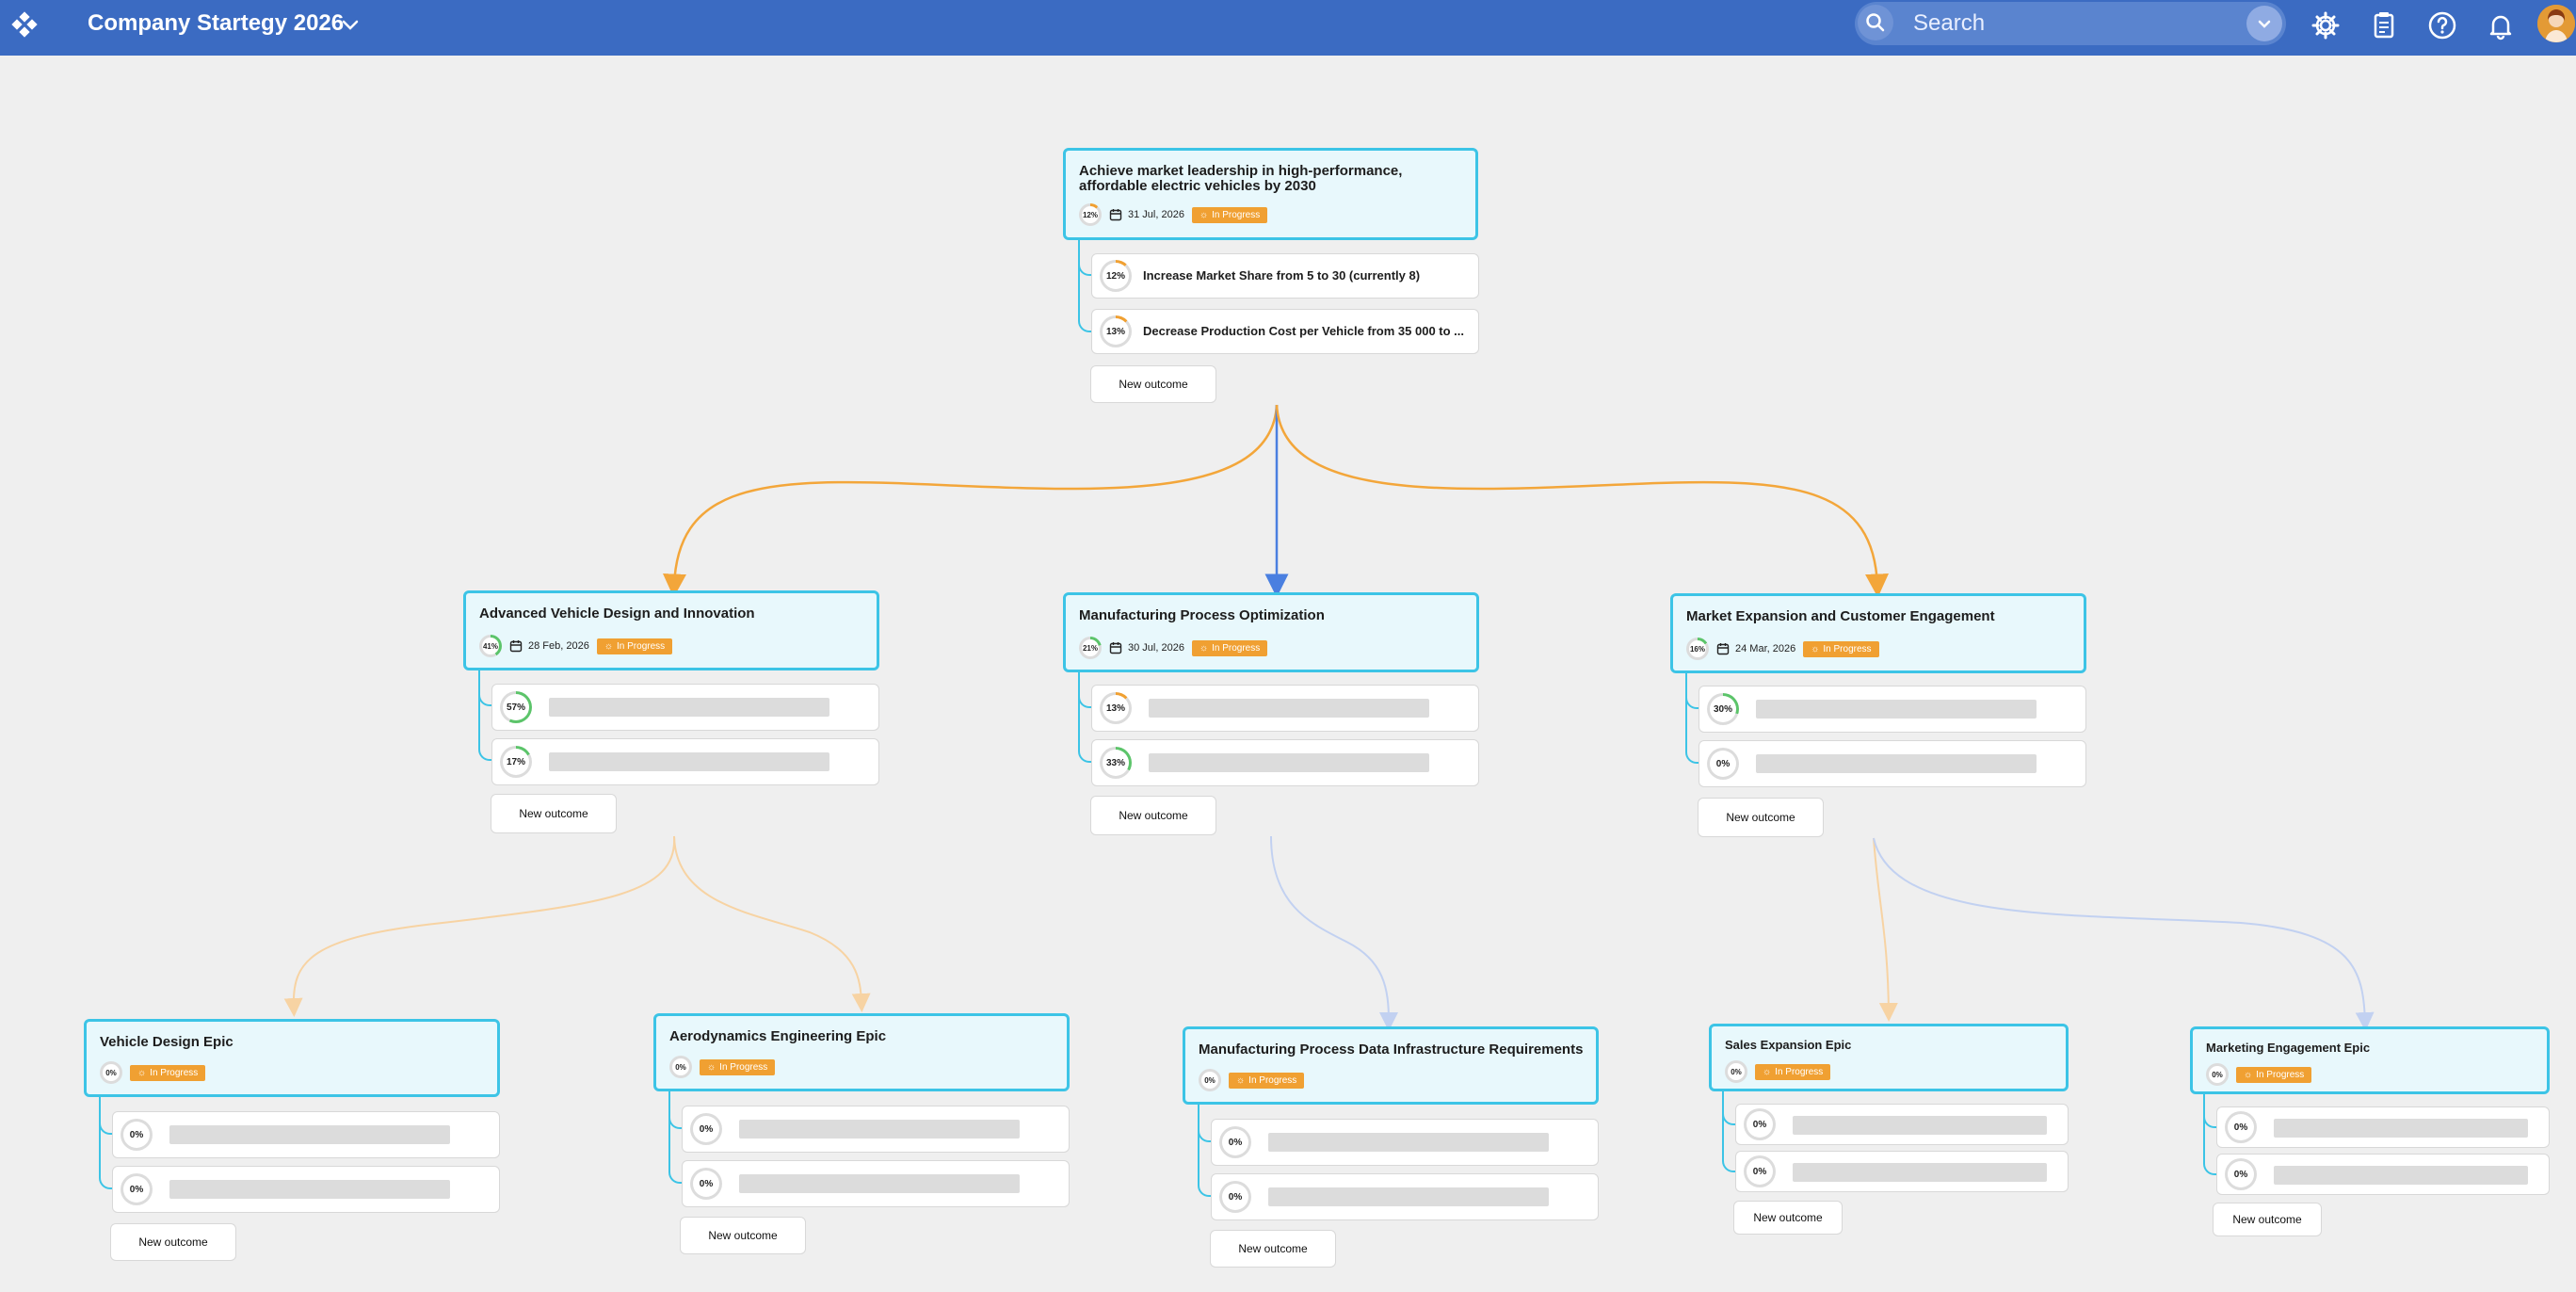 Image resolution: width=2576 pixels, height=1292 pixels. Describe the element at coordinates (1116, 276) in the screenshot. I see `progress-ring: 12%` at that location.